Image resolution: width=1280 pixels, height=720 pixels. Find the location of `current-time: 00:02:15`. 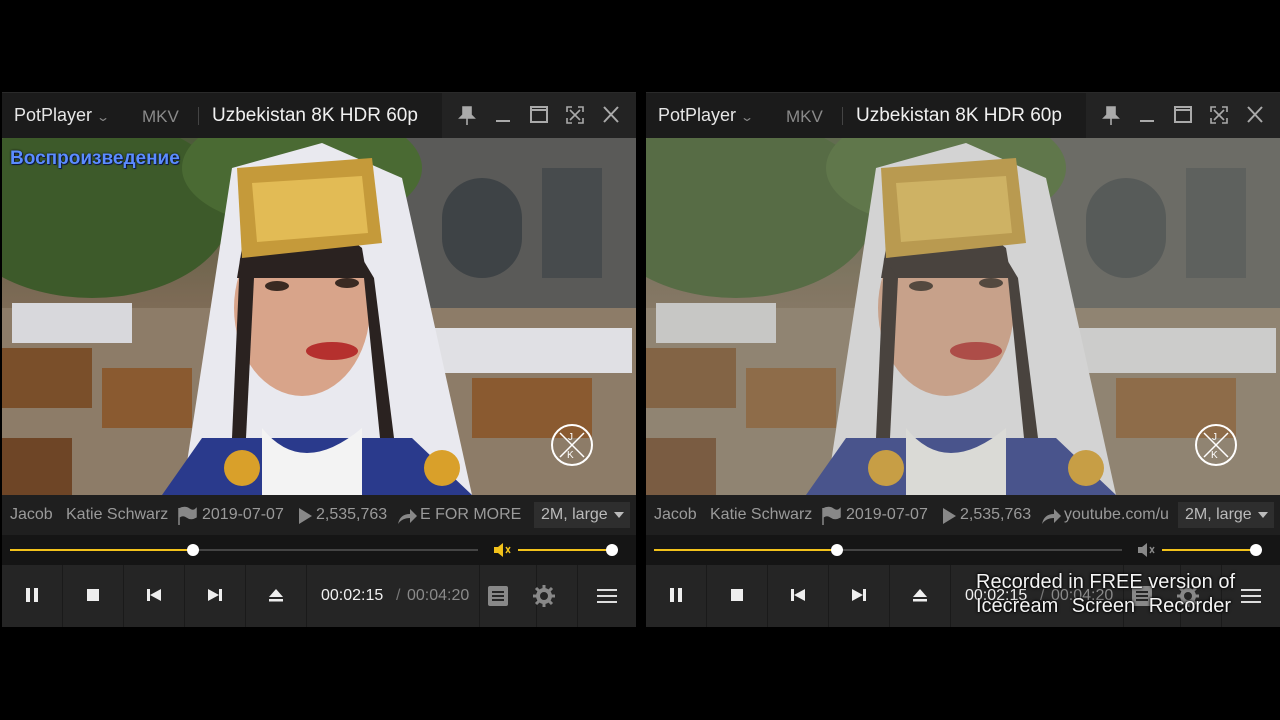

current-time: 00:02:15 is located at coordinates (352, 595).